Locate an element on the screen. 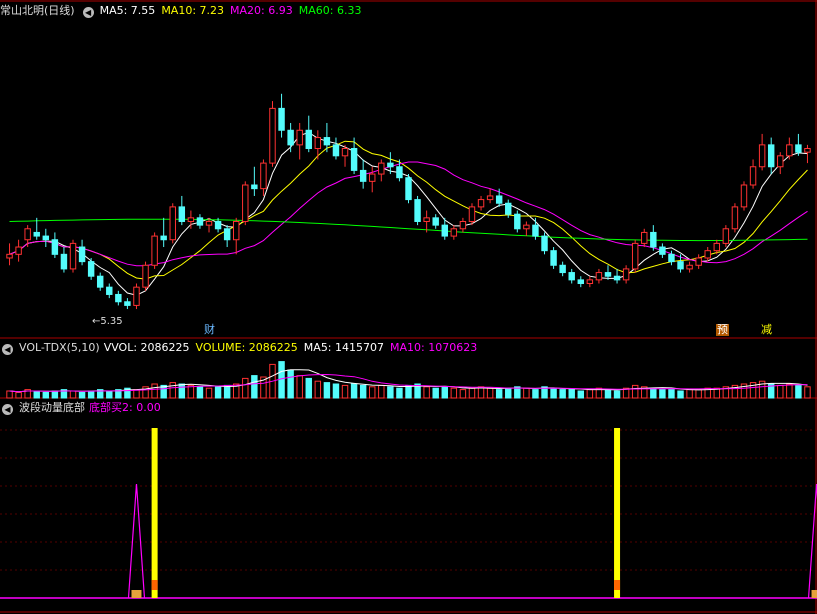 The image size is (817, 614). ma-label-1: MA10: 7.23 is located at coordinates (193, 10).